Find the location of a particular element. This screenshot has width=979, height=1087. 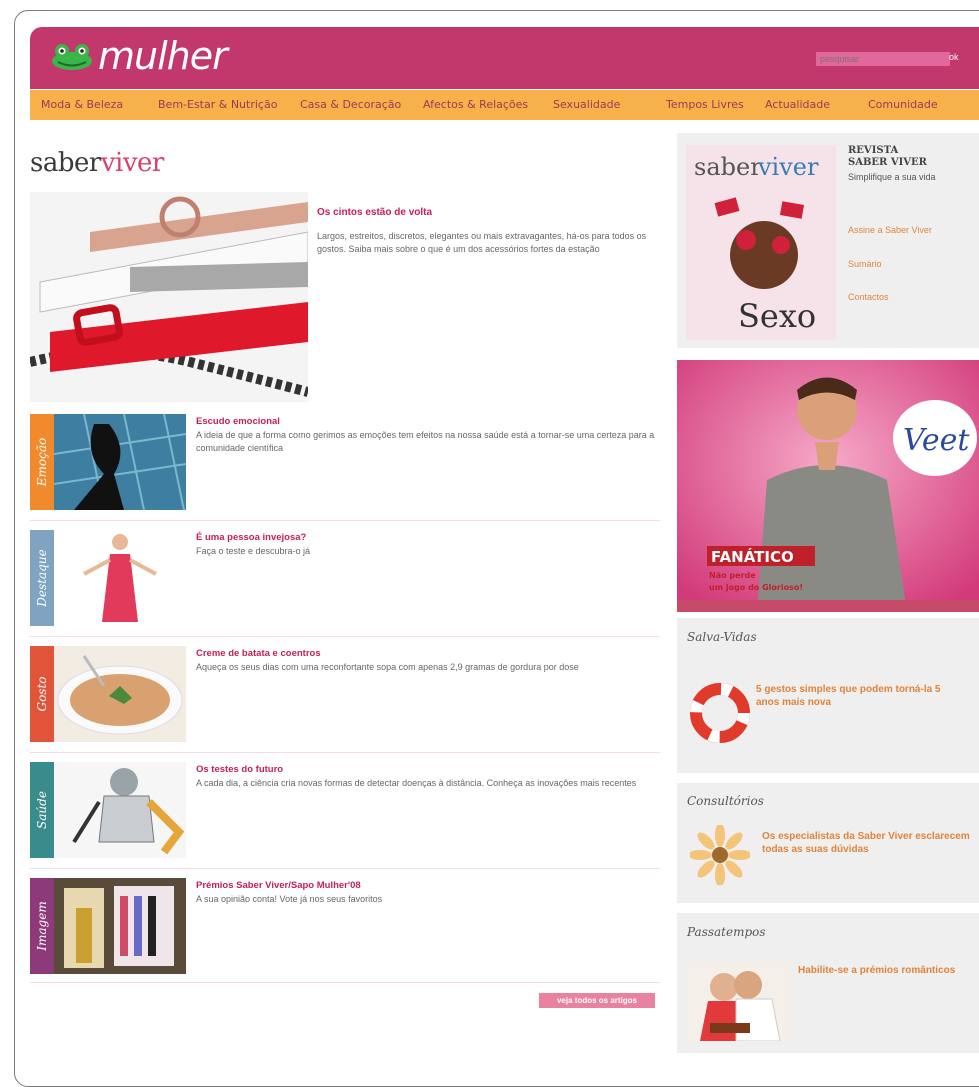

category-label: Saúde is located at coordinates (42, 810).